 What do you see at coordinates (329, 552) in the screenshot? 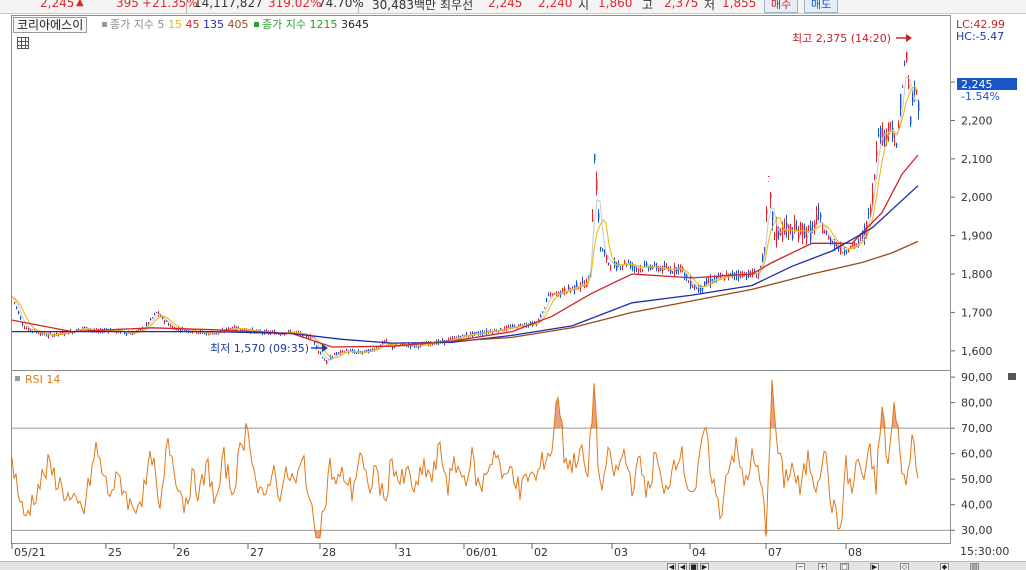
I see `x-tick-label: 28` at bounding box center [329, 552].